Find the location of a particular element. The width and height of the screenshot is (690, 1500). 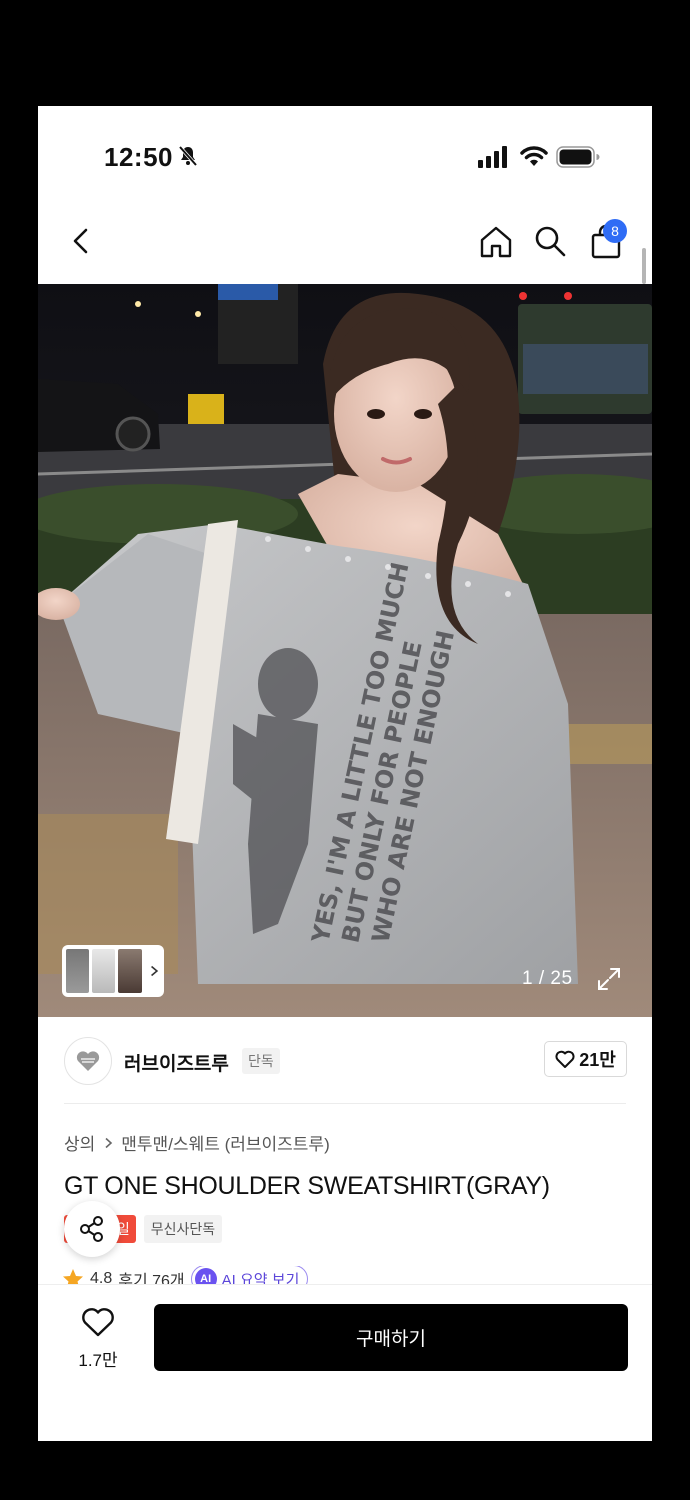

share-icon is located at coordinates (91, 1229).